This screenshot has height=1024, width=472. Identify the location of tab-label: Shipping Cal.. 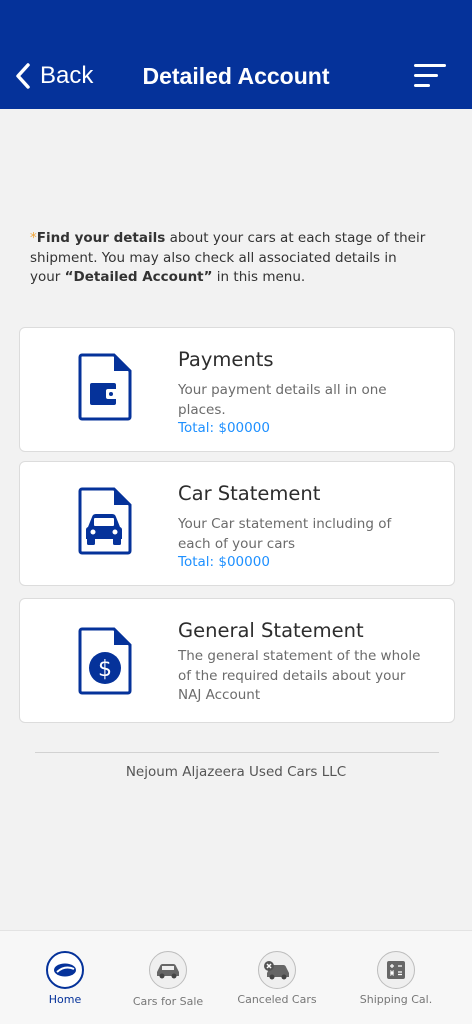
(396, 999).